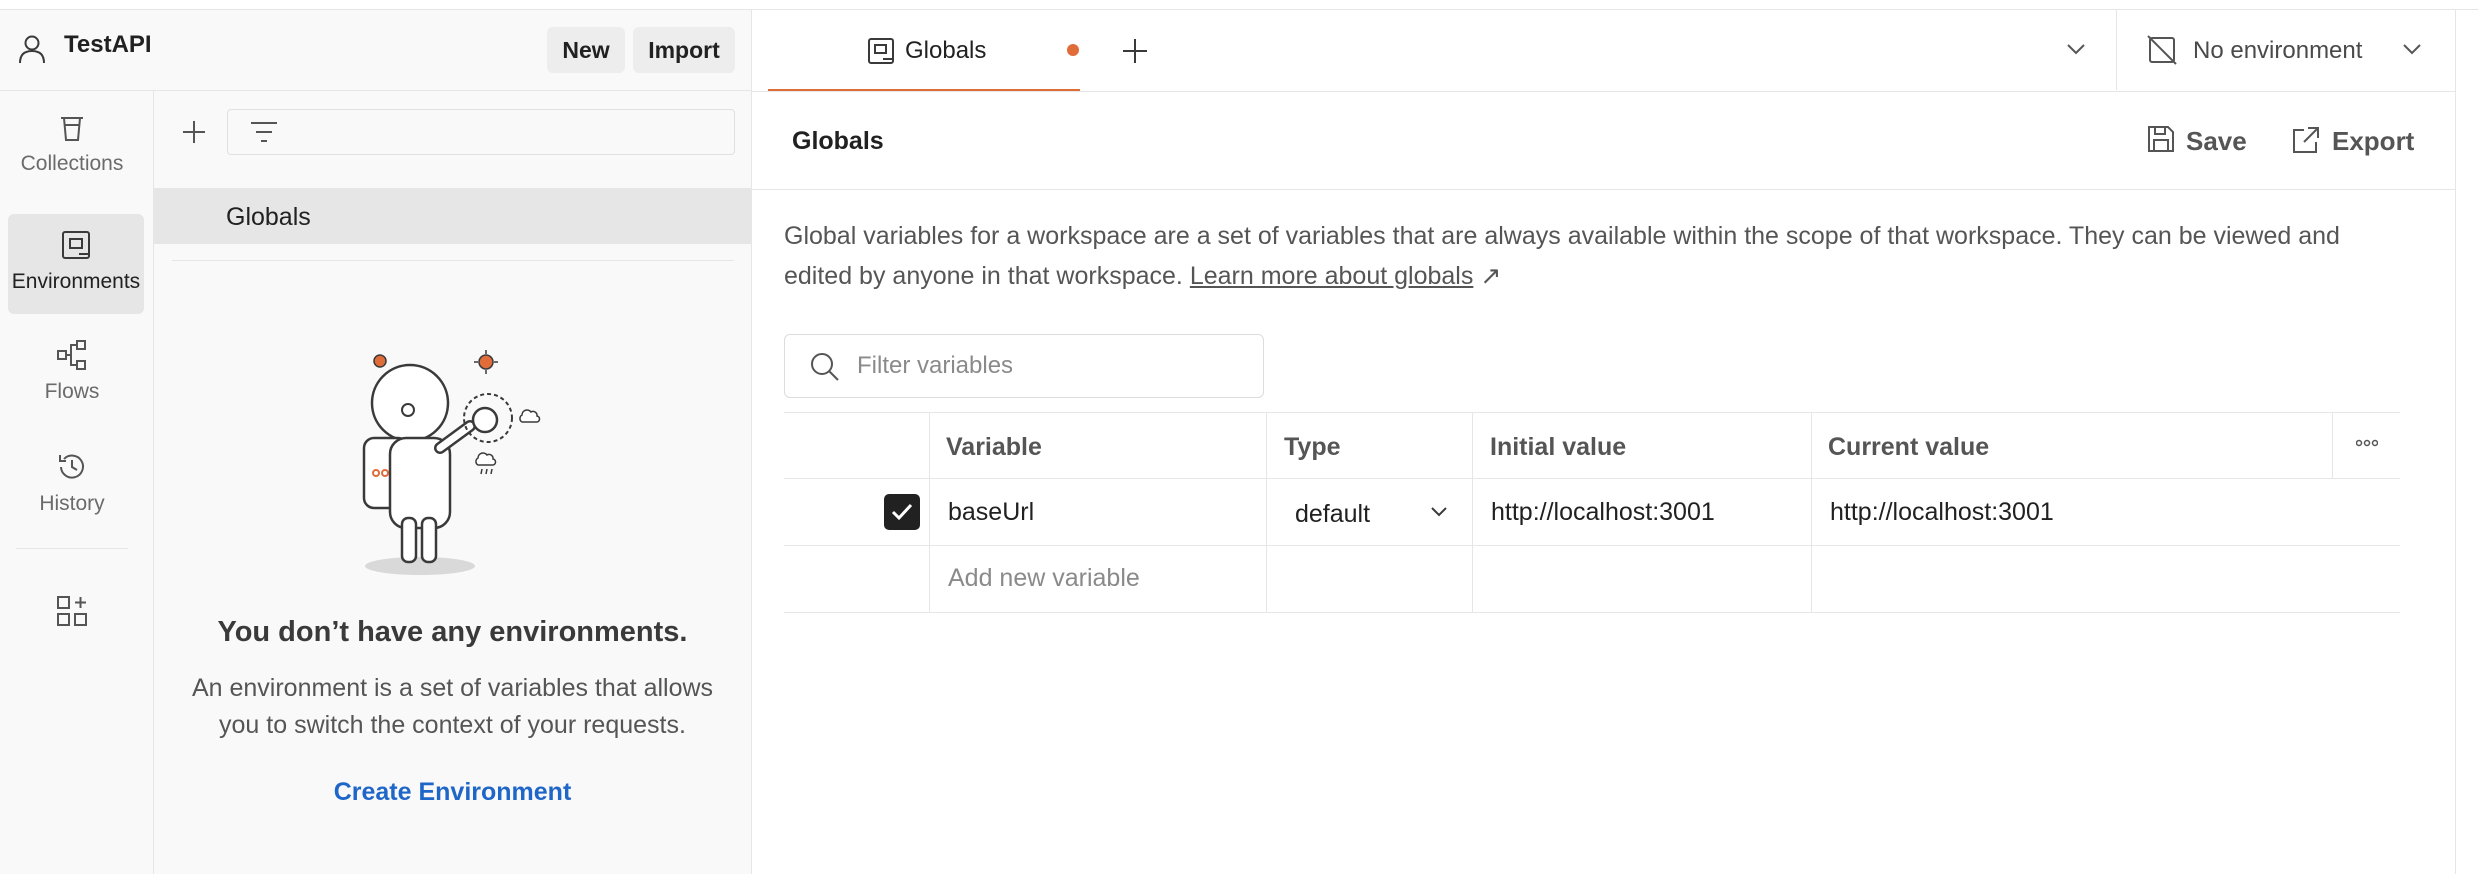  What do you see at coordinates (1332, 276) in the screenshot?
I see `learn-more-link: Learn more about globals` at bounding box center [1332, 276].